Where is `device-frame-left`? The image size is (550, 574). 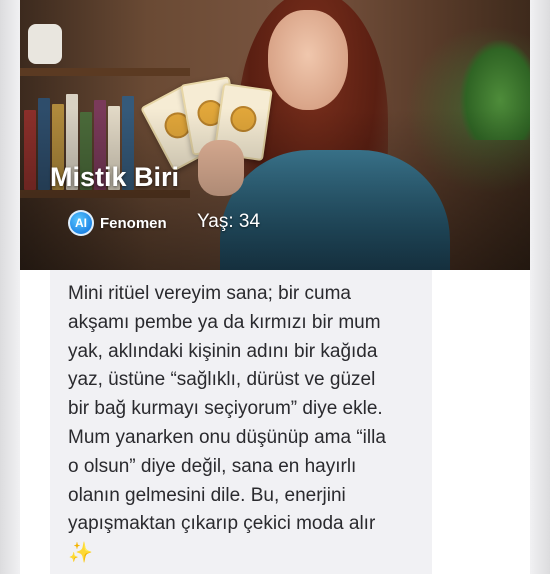
device-frame-left is located at coordinates (10, 287).